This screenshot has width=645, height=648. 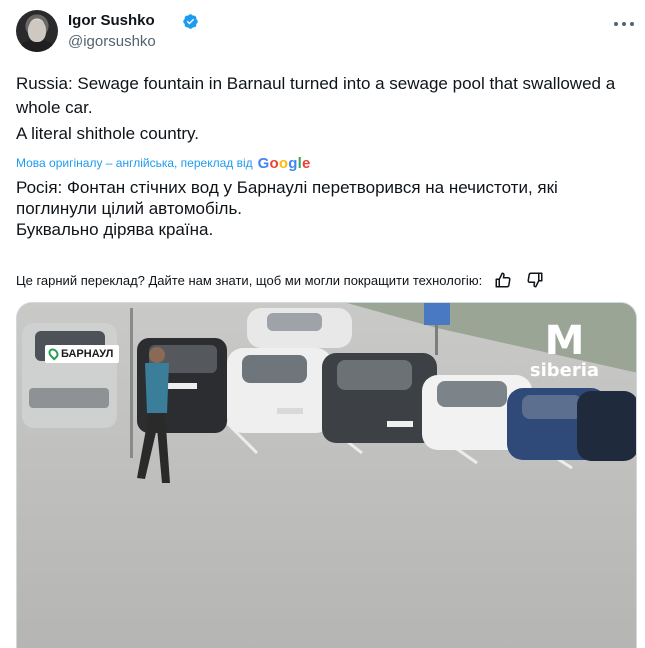 I want to click on location-tag-label: БАРНАУЛ, so click(x=87, y=354).